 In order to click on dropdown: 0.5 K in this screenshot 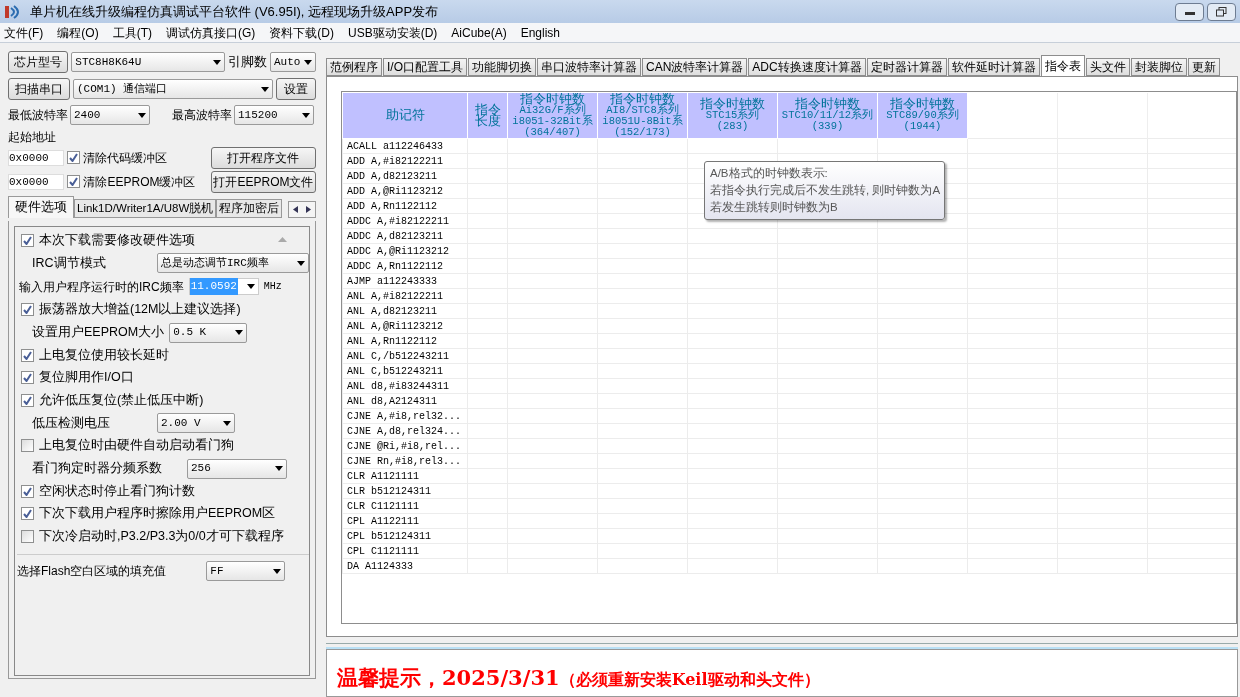, I will do `click(208, 332)`.